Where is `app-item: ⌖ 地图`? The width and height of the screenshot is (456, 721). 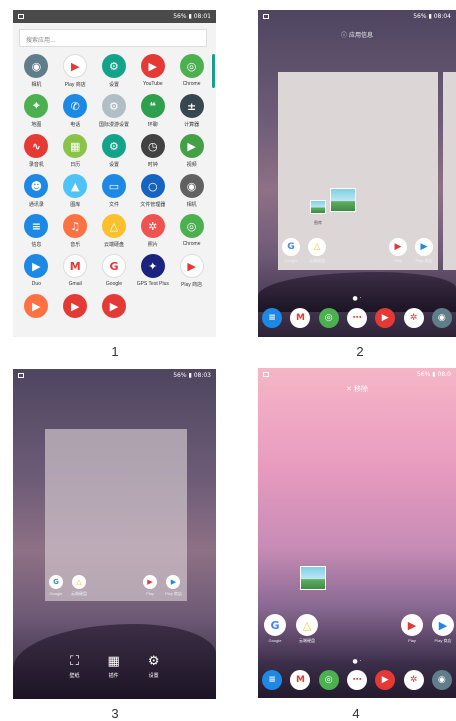 app-item: ⌖ 地图 is located at coordinates (36, 114).